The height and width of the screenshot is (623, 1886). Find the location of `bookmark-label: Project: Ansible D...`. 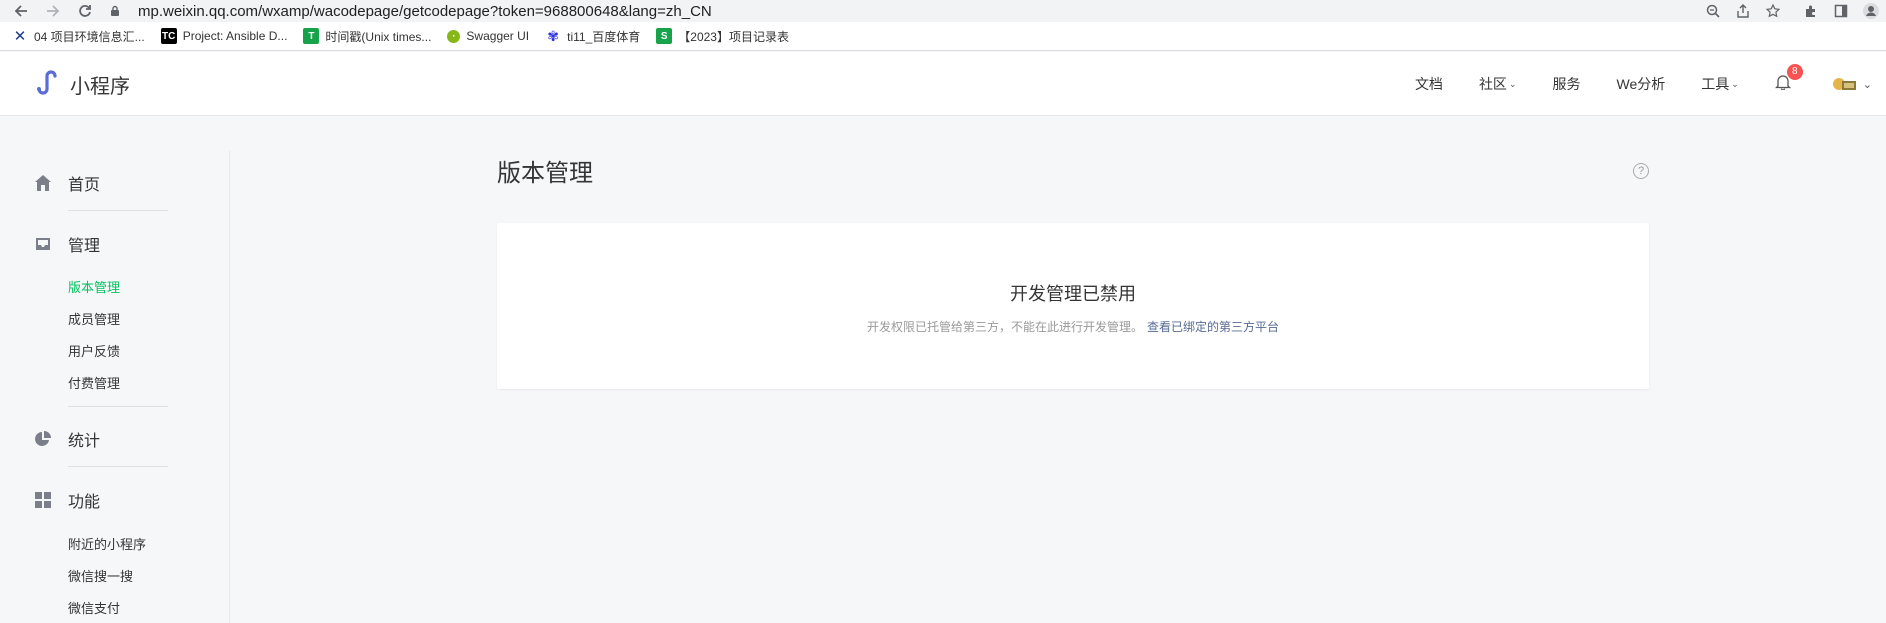

bookmark-label: Project: Ansible D... is located at coordinates (235, 36).